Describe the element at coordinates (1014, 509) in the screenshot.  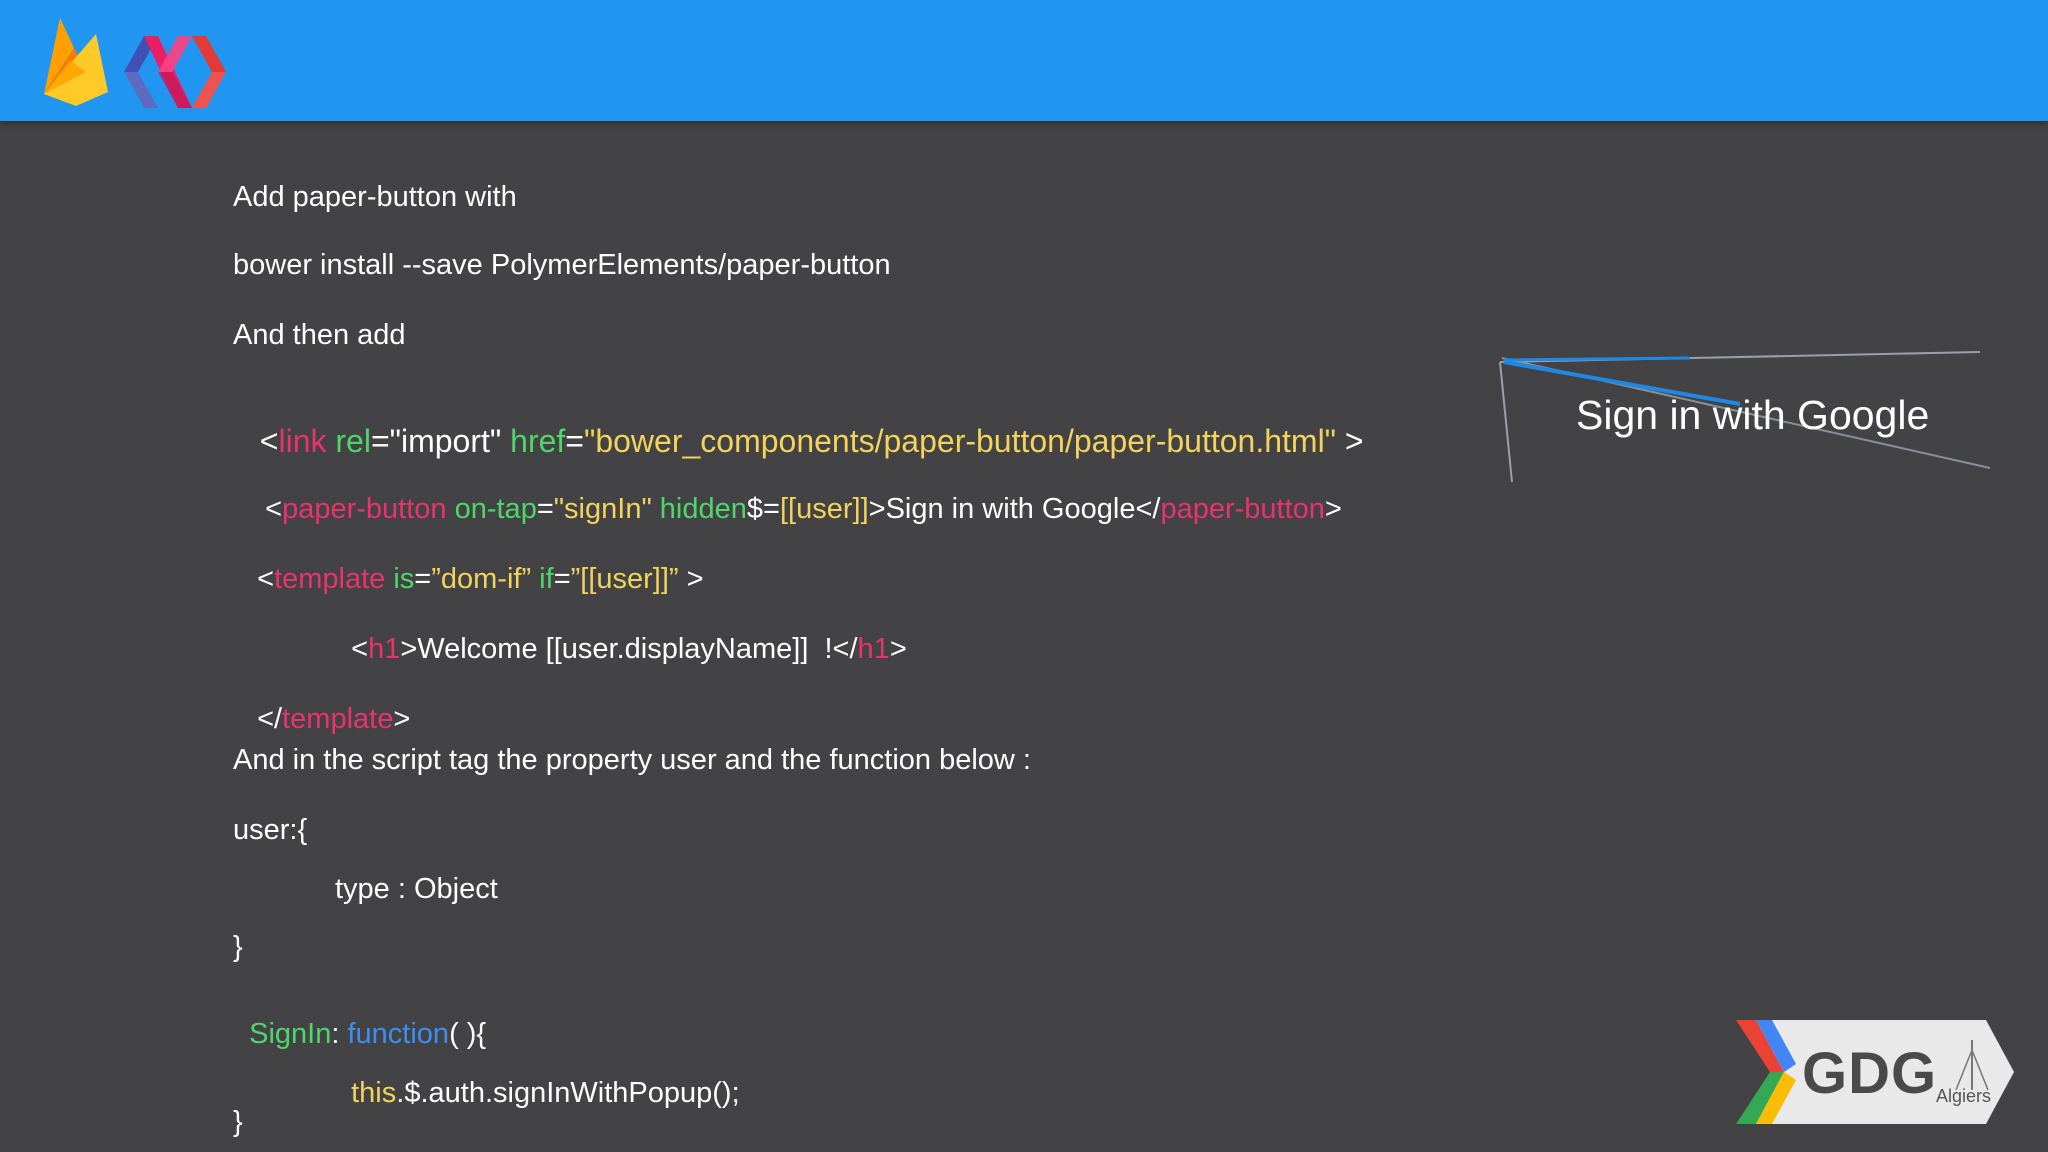
I see `code-token: >Sign in with Google</` at that location.